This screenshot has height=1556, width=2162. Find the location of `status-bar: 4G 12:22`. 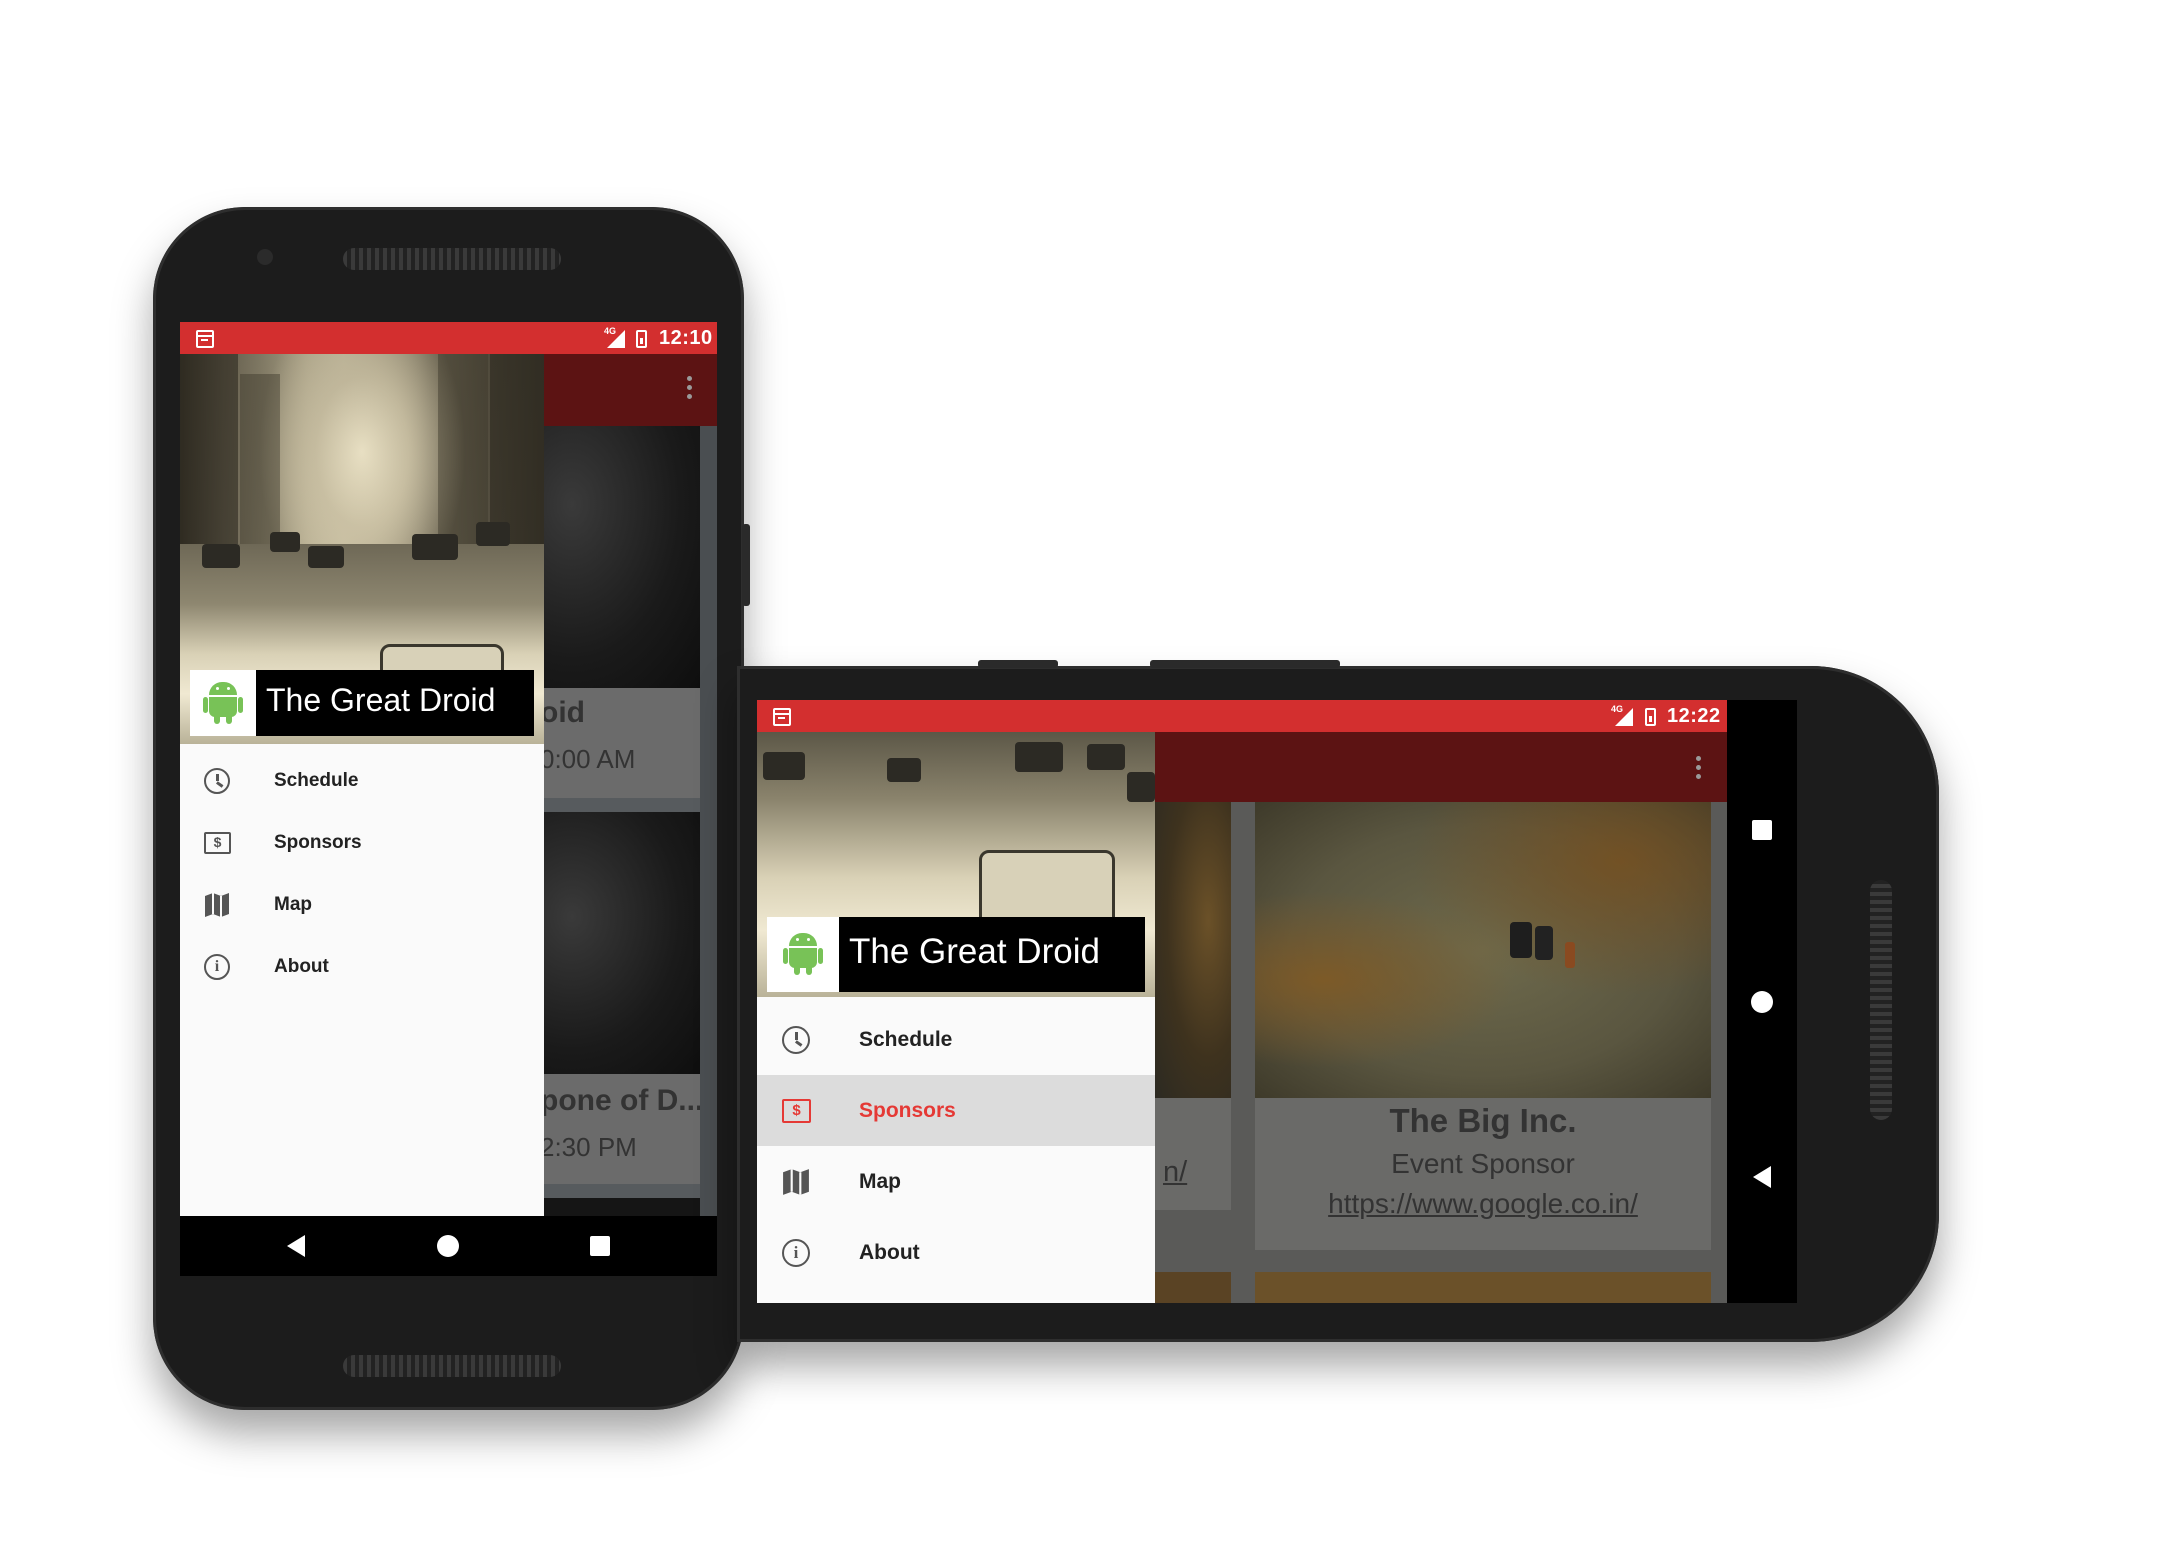

status-bar: 4G 12:22 is located at coordinates (1242, 716).